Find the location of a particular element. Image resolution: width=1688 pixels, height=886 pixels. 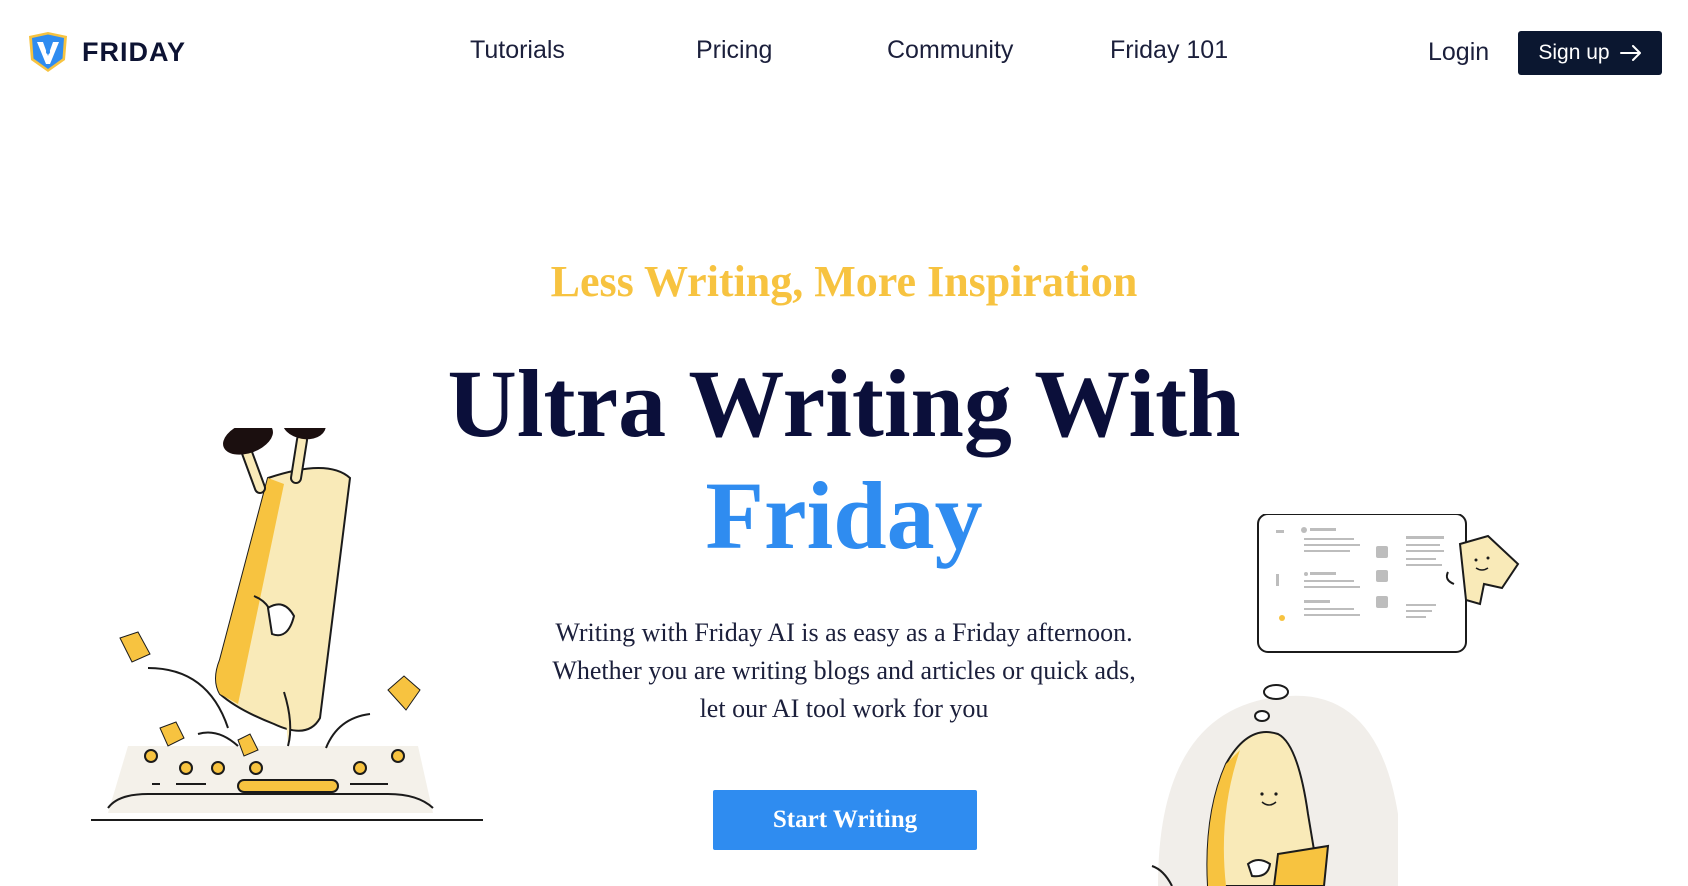

hero-tagline: Less Writing, More Inspiration is located at coordinates (844, 281).